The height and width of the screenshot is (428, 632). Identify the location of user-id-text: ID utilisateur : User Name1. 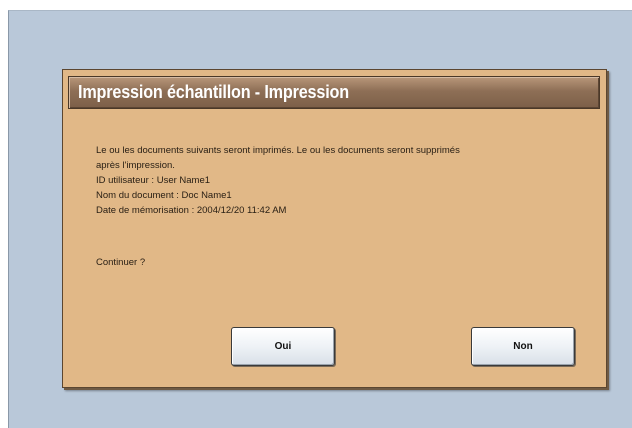
(153, 180).